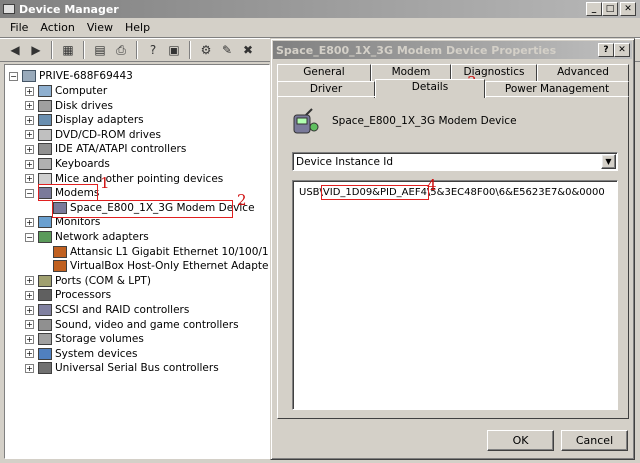 Image resolution: width=640 pixels, height=463 pixels. What do you see at coordinates (45, 353) in the screenshot?
I see `system-device-icon` at bounding box center [45, 353].